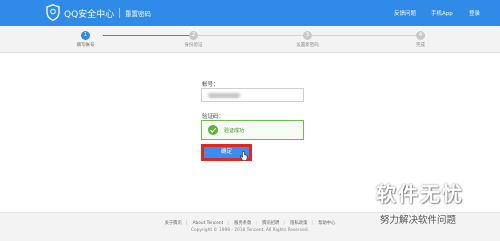  I want to click on logo-text: QQ安全中心, so click(89, 13).